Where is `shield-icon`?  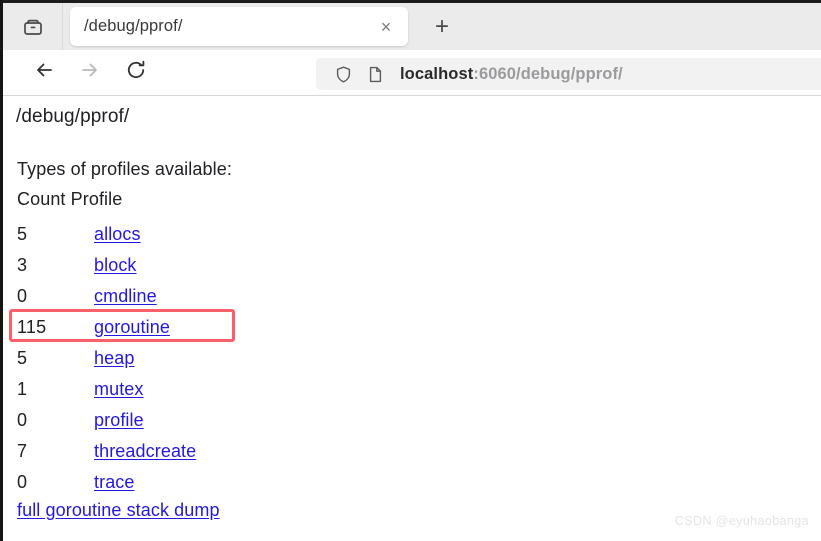 shield-icon is located at coordinates (343, 74).